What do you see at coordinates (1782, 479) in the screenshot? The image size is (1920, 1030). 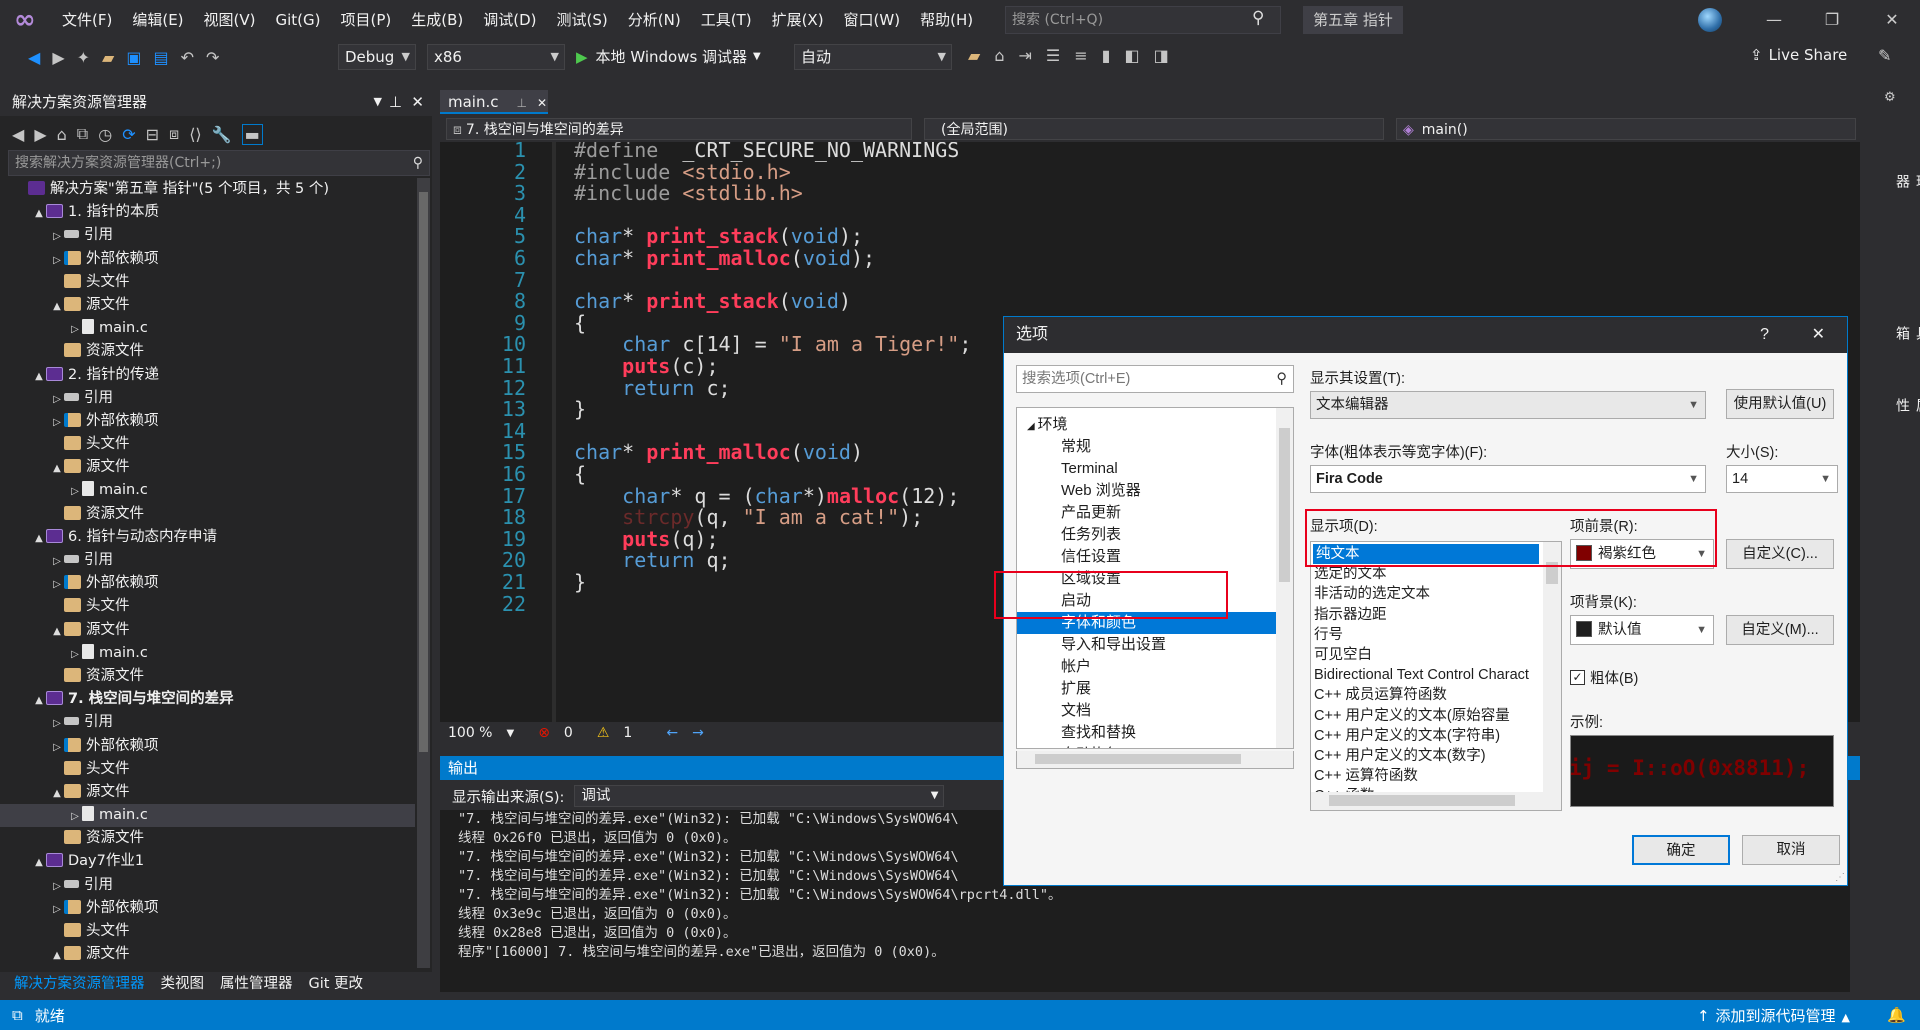 I see `size-select: 14 ▼` at bounding box center [1782, 479].